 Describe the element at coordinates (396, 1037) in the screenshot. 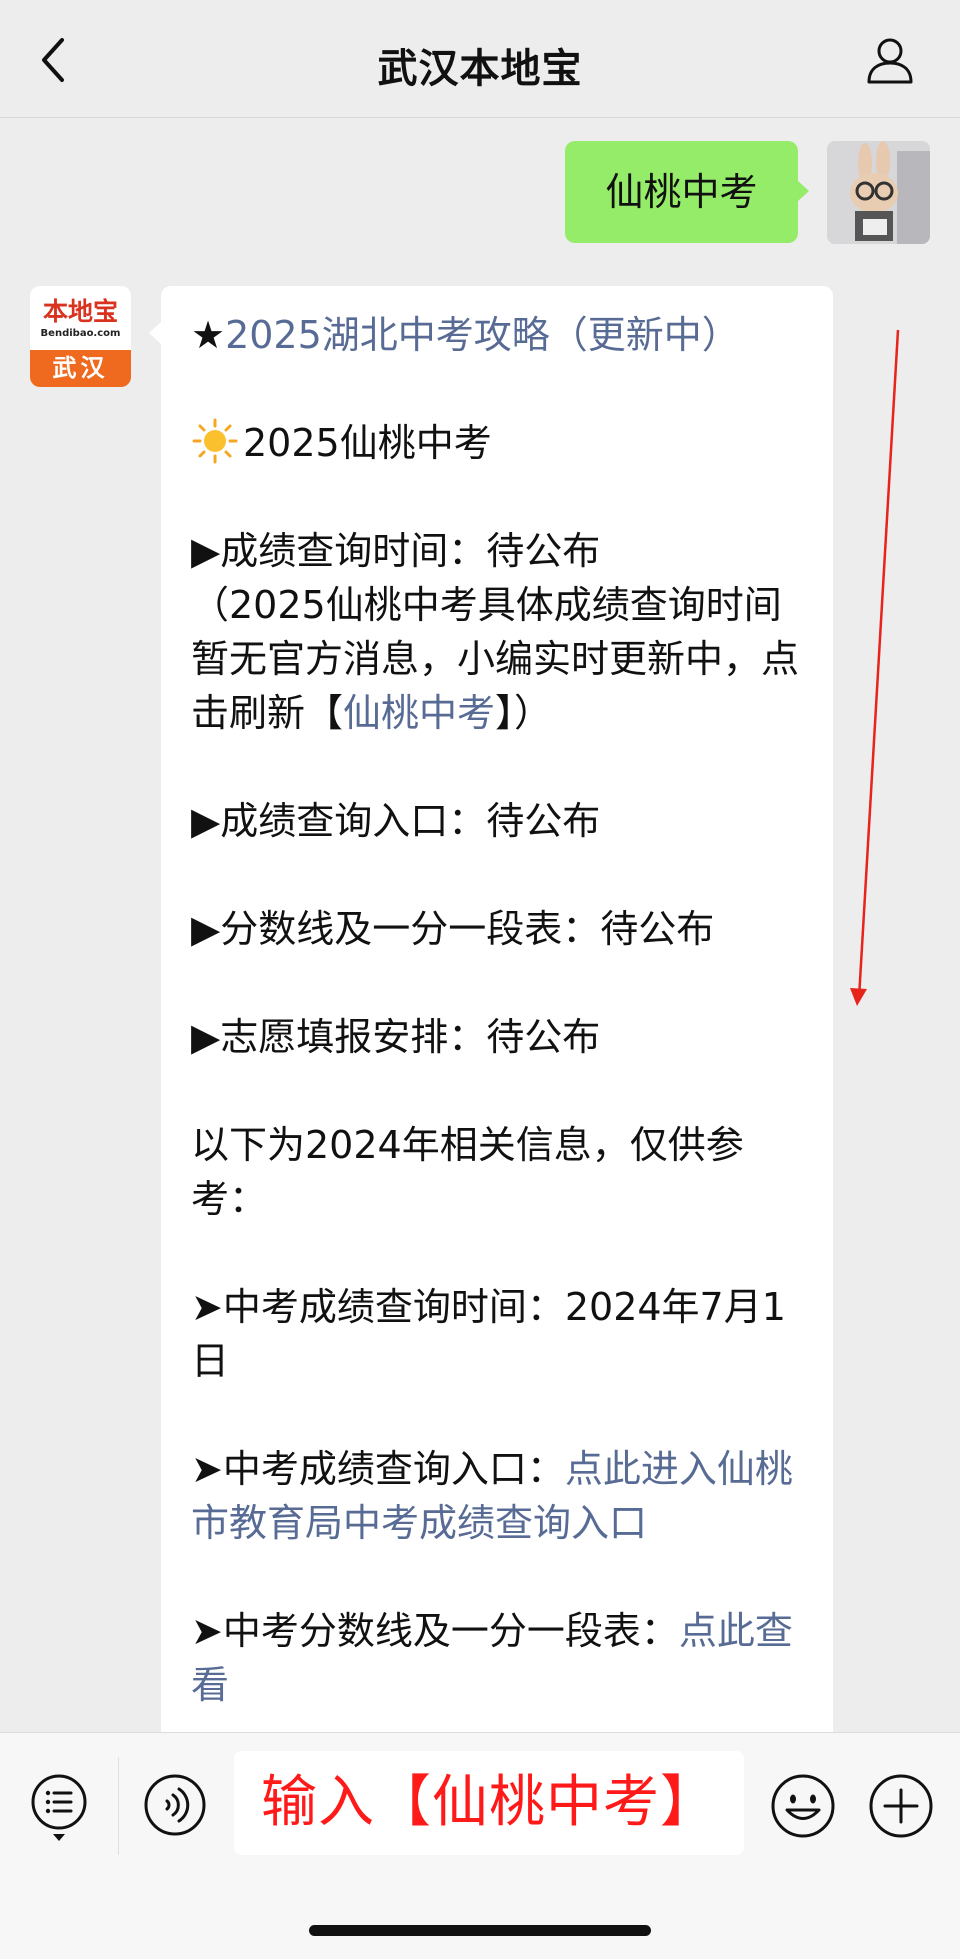

I see `volunteer-line: ▶志愿填报安排：待公布` at that location.